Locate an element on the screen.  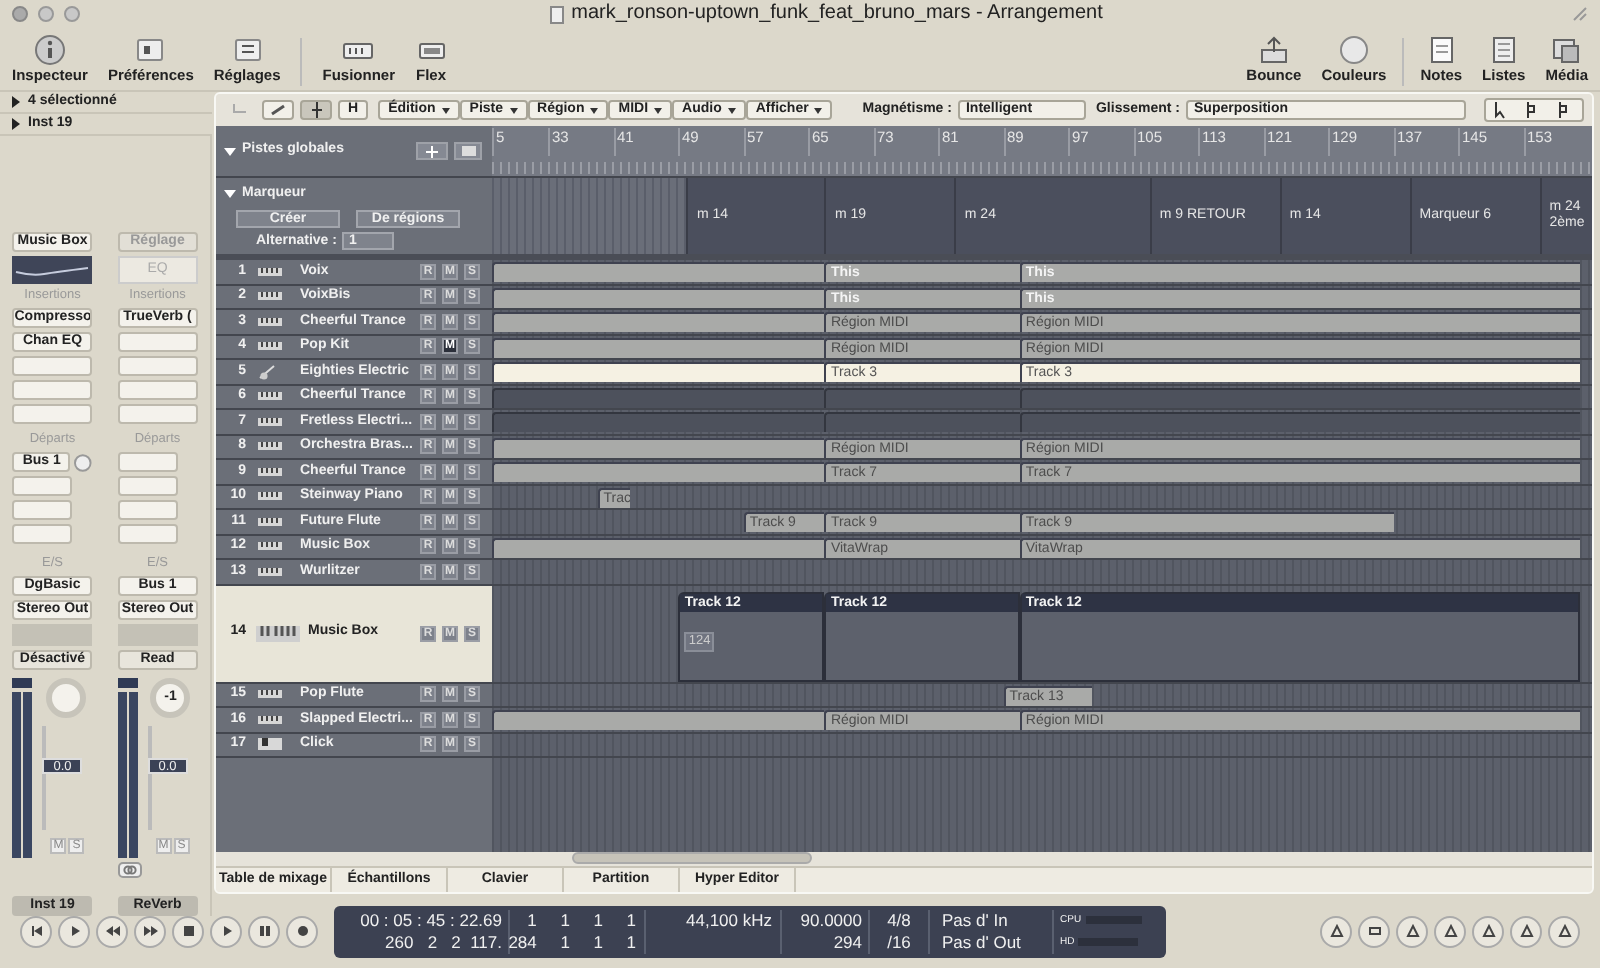
switch-icon is located at coordinates (150, 50).